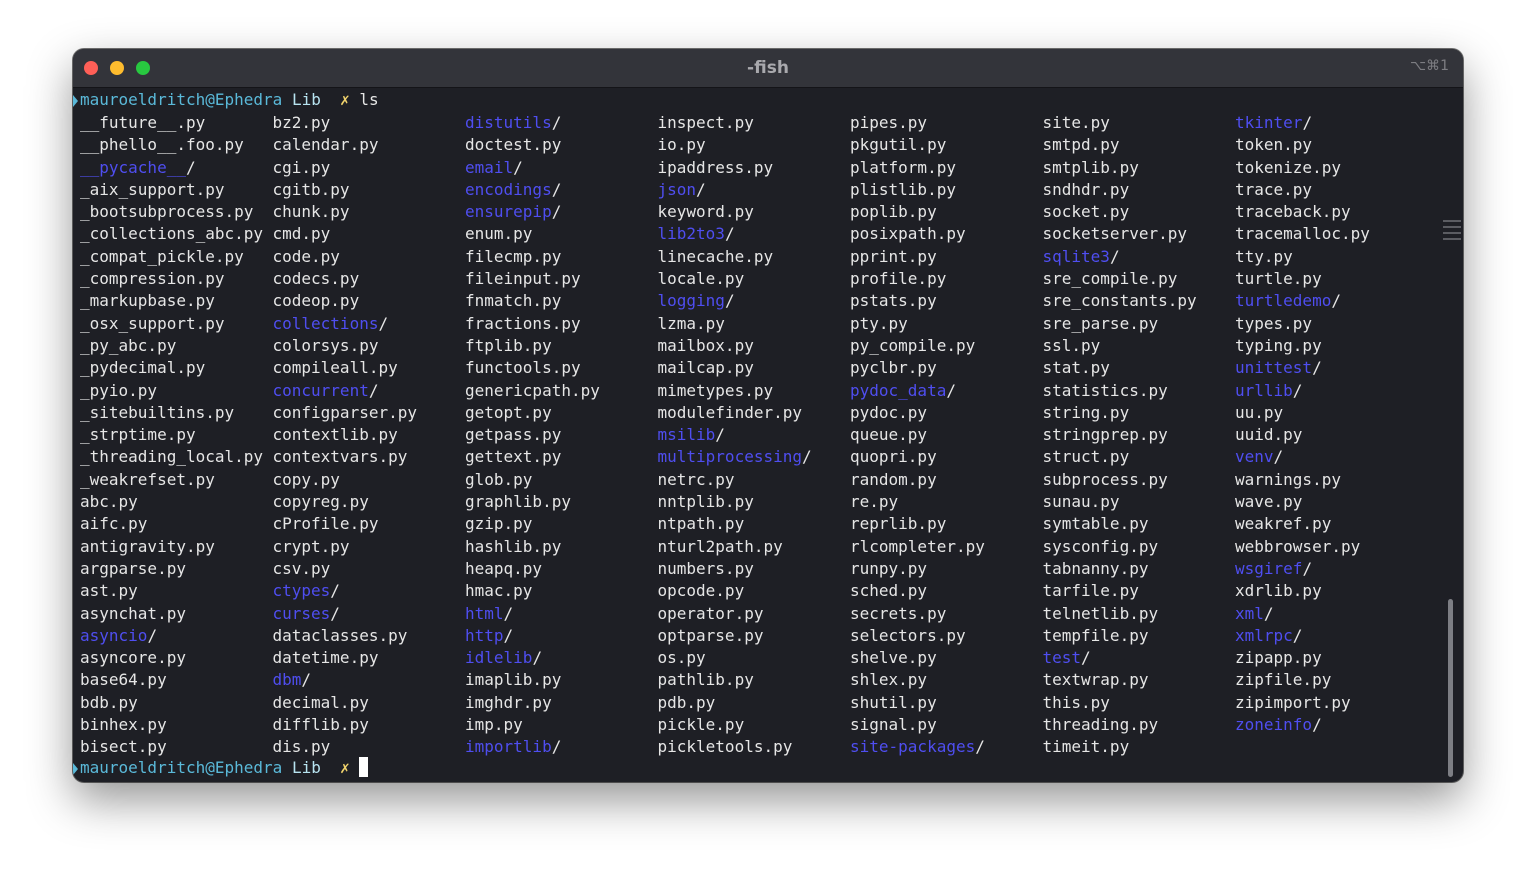  What do you see at coordinates (898, 613) in the screenshot?
I see `ls-entry-file: secrets.py` at bounding box center [898, 613].